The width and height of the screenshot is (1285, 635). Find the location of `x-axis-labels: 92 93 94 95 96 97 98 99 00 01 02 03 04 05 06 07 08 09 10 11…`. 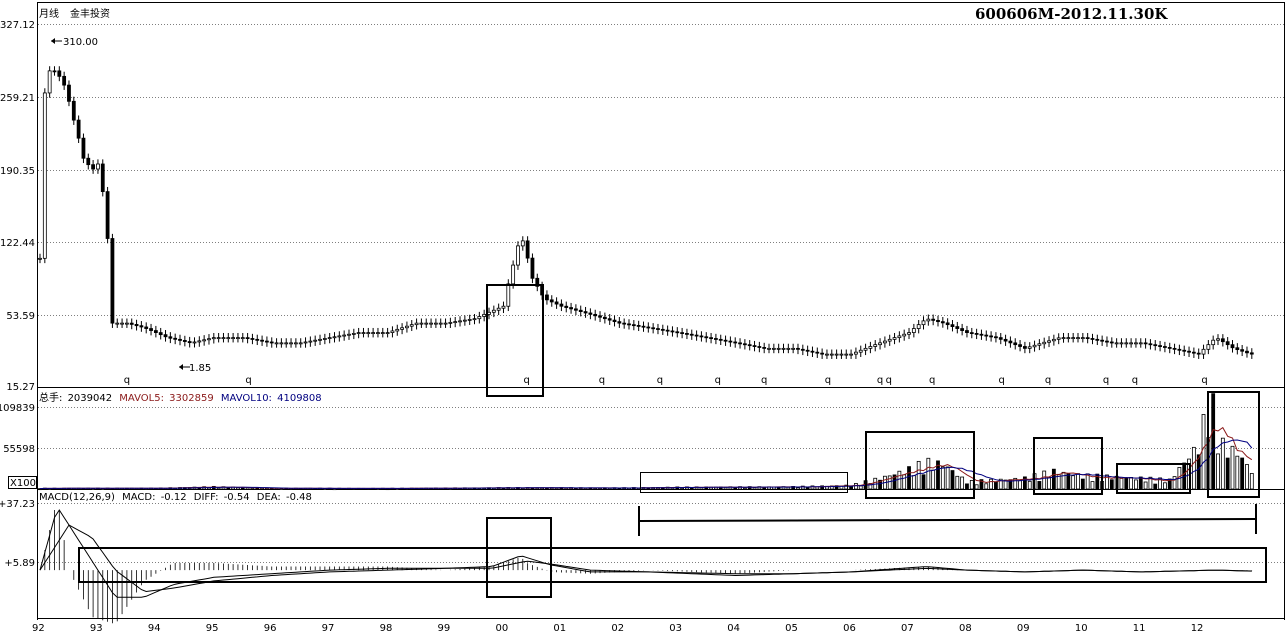

x-axis-labels: 92 93 94 95 96 97 98 99 00 01 02 03 04 05 06 07 08 09 10 11… is located at coordinates (617, 628).